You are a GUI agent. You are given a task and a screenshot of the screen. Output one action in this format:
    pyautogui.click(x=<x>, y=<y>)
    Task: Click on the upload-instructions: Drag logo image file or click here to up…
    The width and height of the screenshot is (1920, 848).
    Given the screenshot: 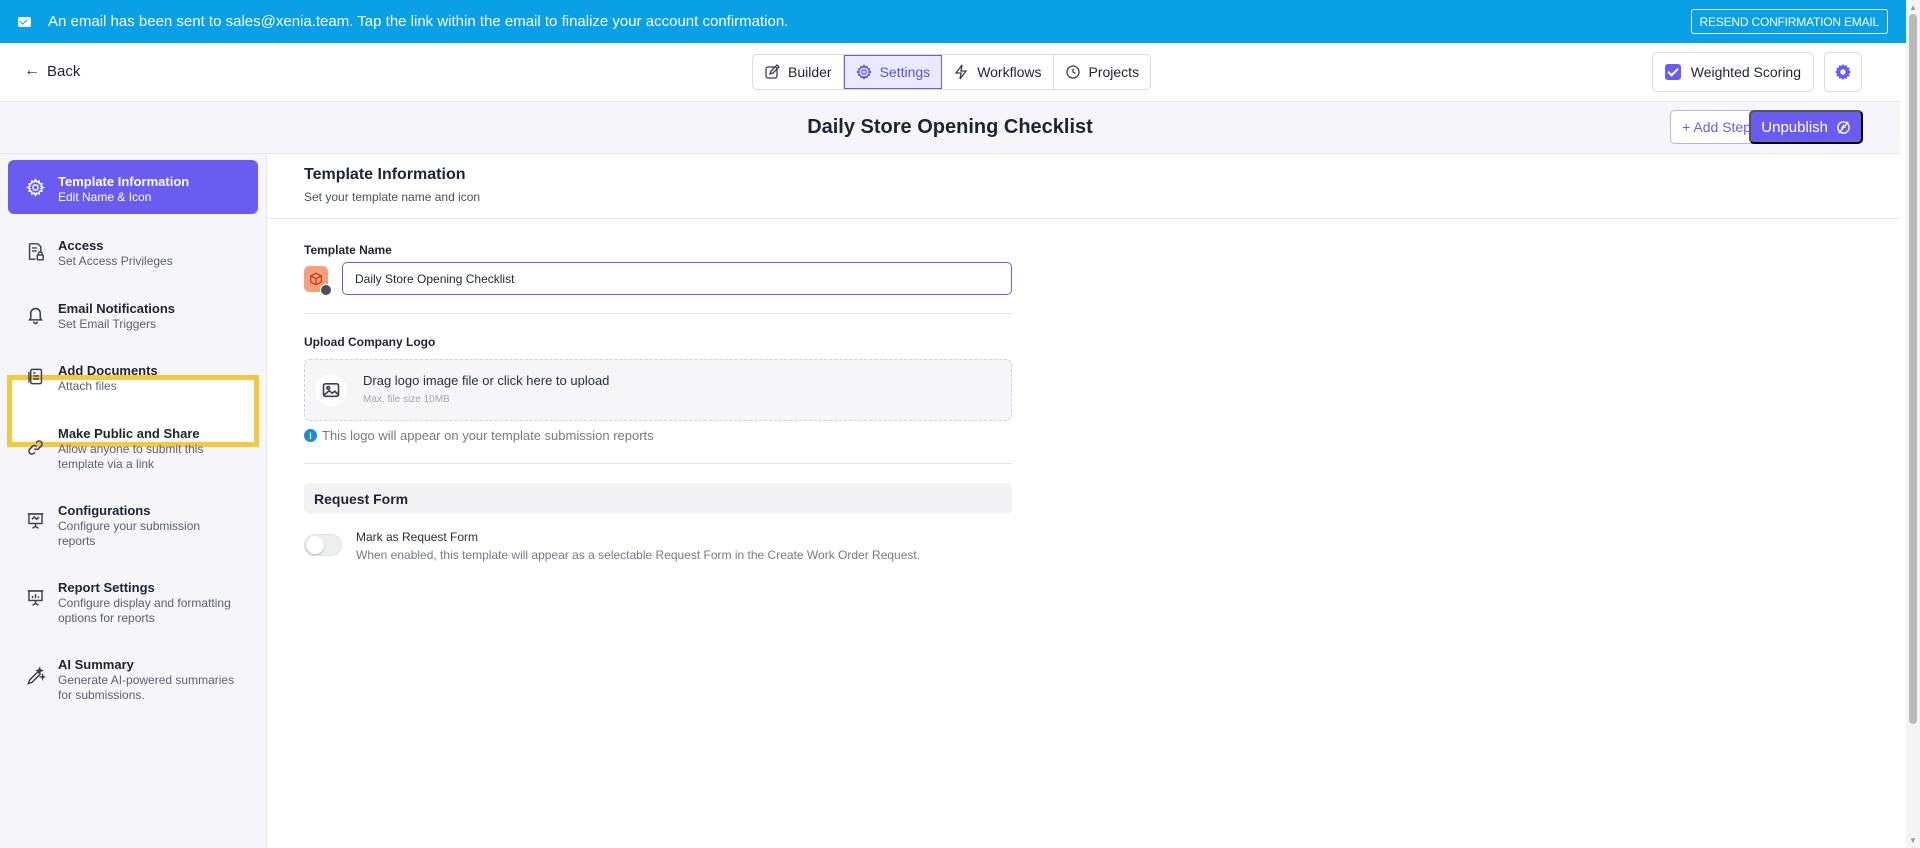 What is the action you would take?
    pyautogui.click(x=486, y=380)
    